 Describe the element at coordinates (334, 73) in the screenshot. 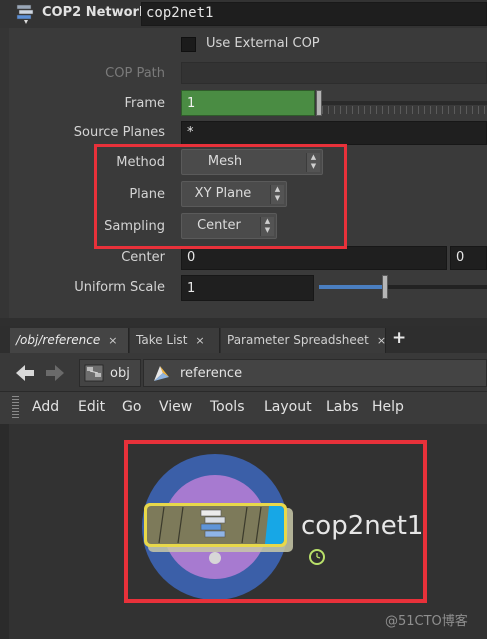

I see `cop-path-field` at that location.